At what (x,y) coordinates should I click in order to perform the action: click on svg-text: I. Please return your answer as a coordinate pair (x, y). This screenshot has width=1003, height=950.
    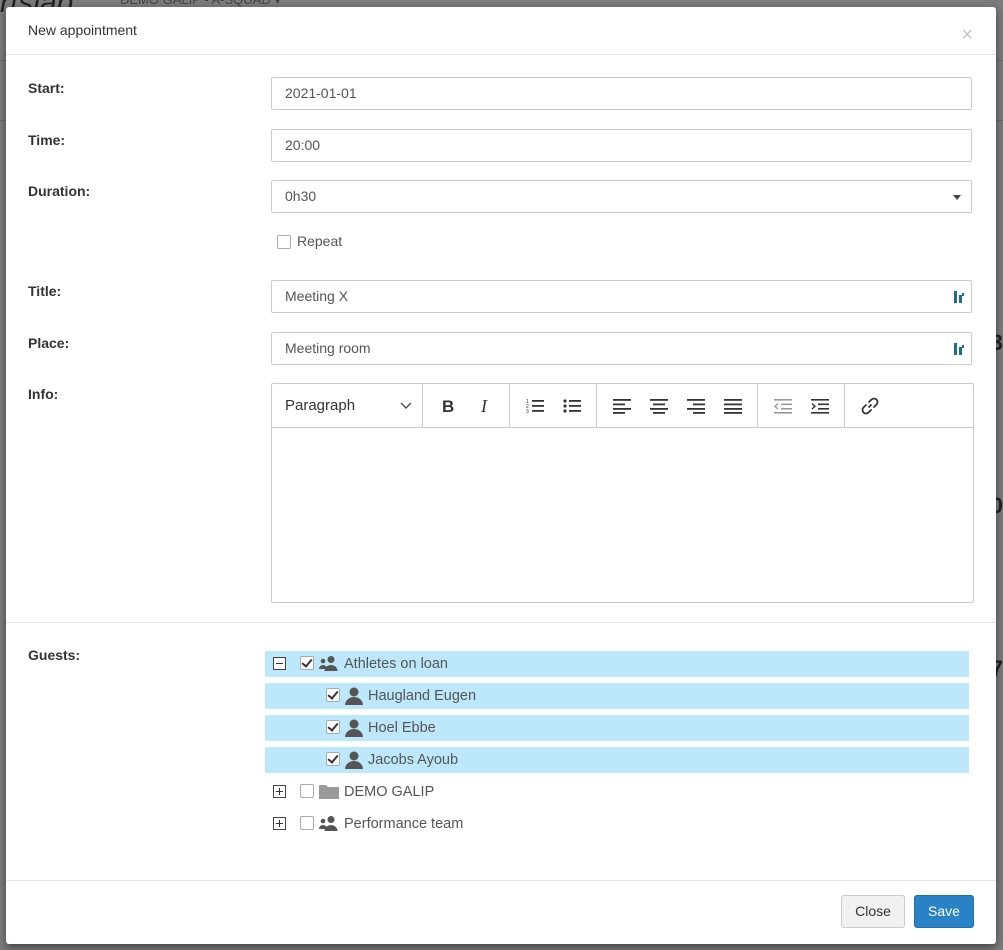
    Looking at the image, I should click on (484, 406).